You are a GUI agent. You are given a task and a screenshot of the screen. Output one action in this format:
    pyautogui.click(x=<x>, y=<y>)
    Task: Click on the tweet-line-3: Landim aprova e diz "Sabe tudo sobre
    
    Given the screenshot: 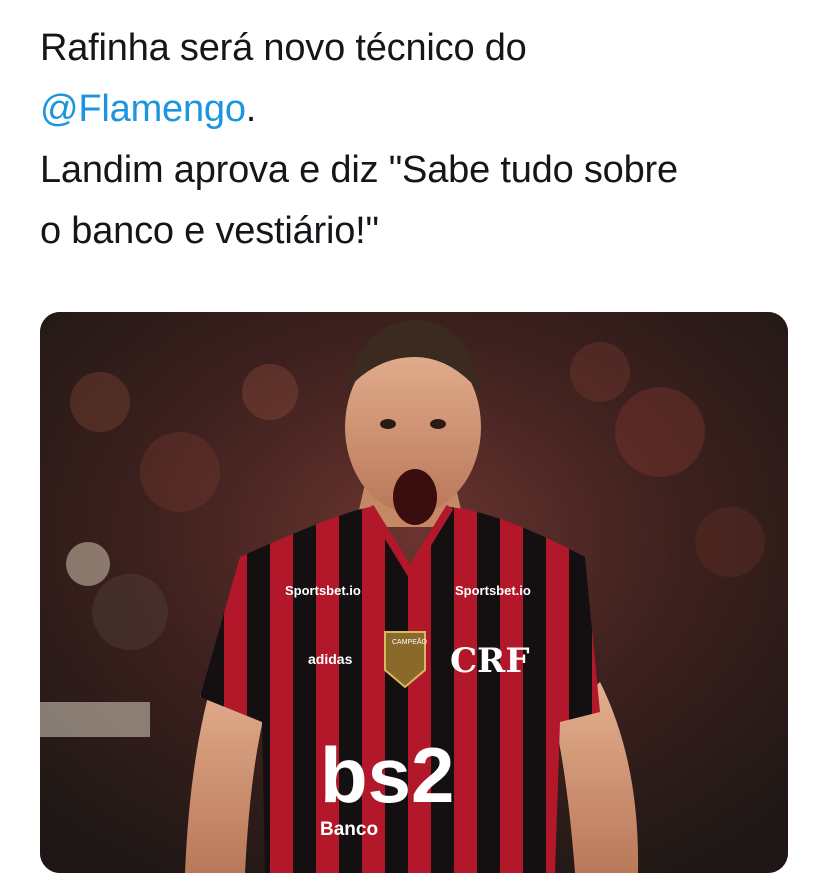 What is the action you would take?
    pyautogui.click(x=359, y=170)
    